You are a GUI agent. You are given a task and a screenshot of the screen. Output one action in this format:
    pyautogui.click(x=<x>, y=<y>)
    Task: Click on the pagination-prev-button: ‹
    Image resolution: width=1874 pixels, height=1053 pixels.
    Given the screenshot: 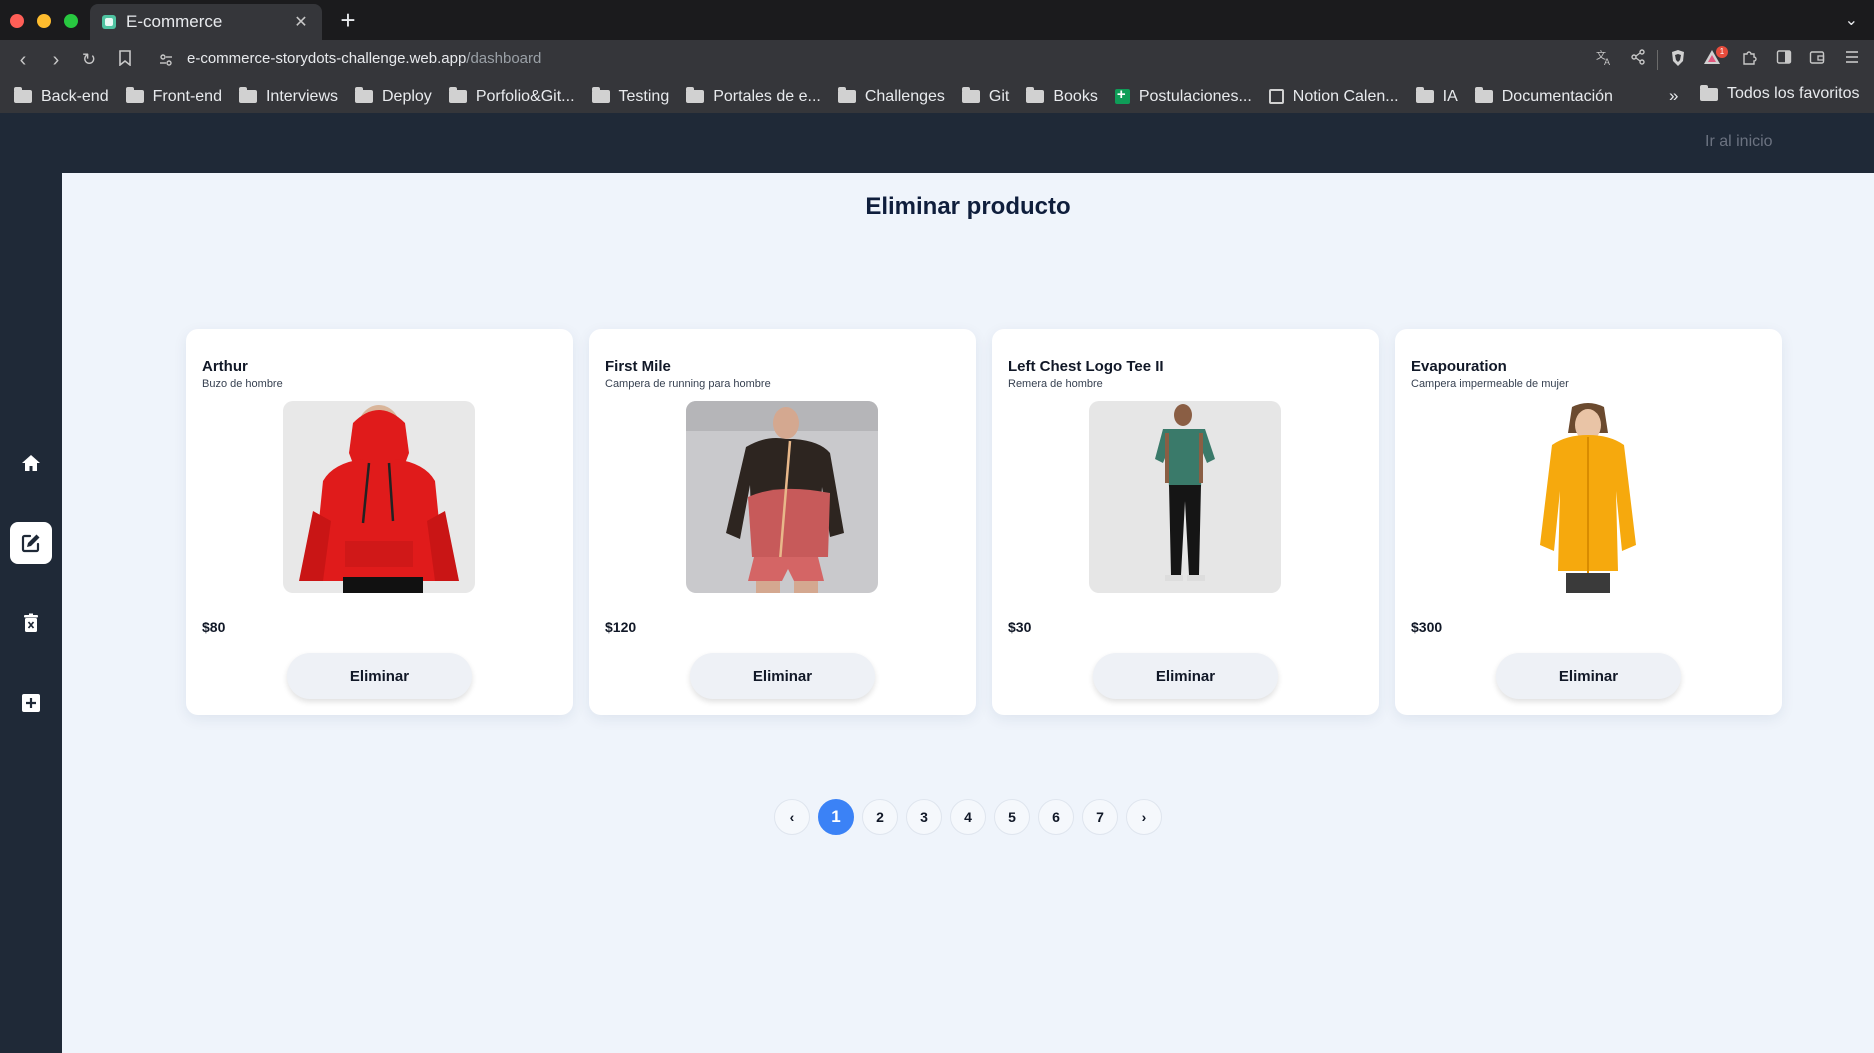 What is the action you would take?
    pyautogui.click(x=792, y=817)
    